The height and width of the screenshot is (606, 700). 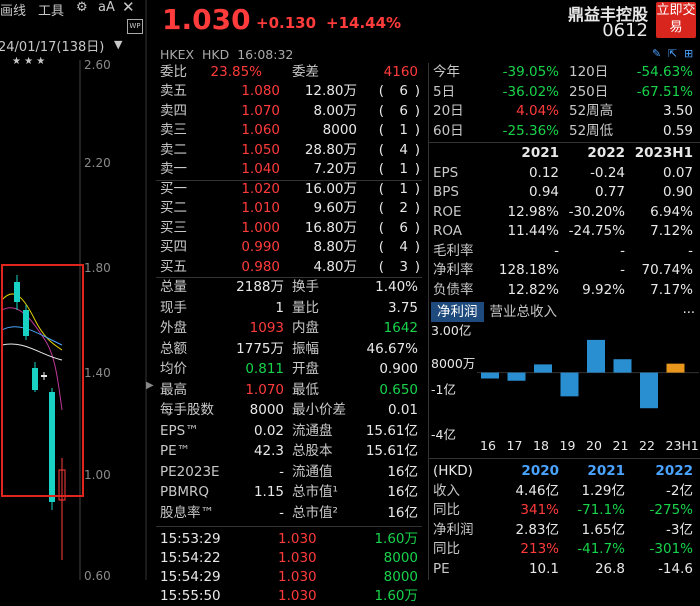 What do you see at coordinates (281, 512) in the screenshot?
I see `stat-value: -` at bounding box center [281, 512].